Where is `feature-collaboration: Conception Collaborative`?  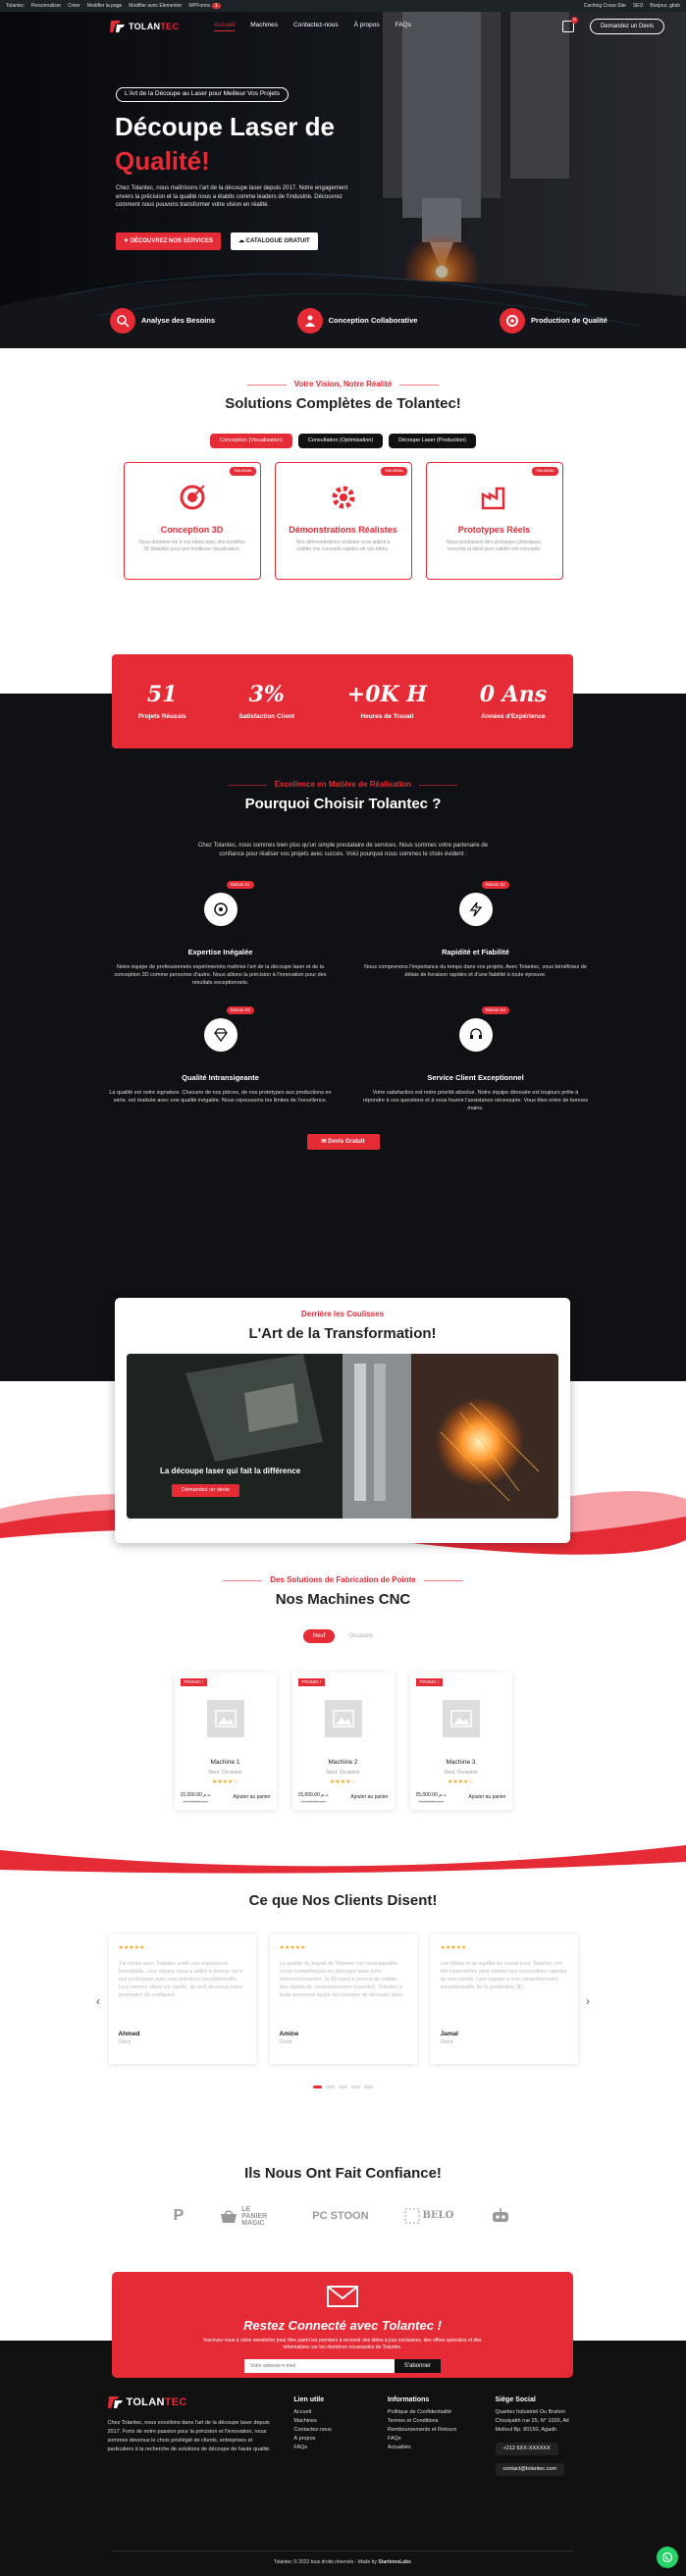 feature-collaboration: Conception Collaborative is located at coordinates (356, 321).